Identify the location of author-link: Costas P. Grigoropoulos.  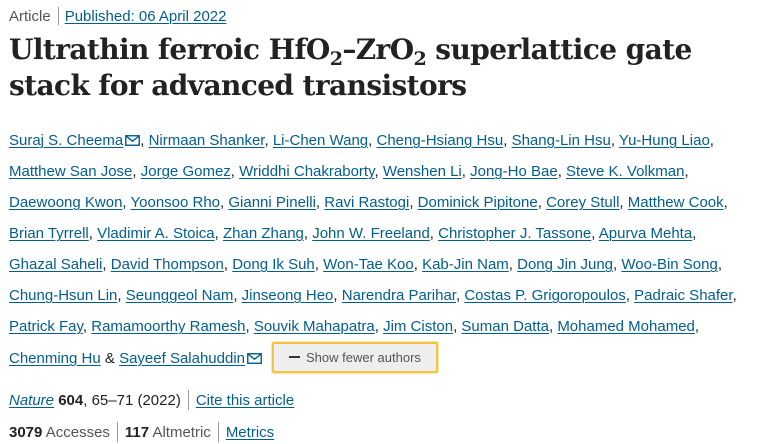
(544, 295).